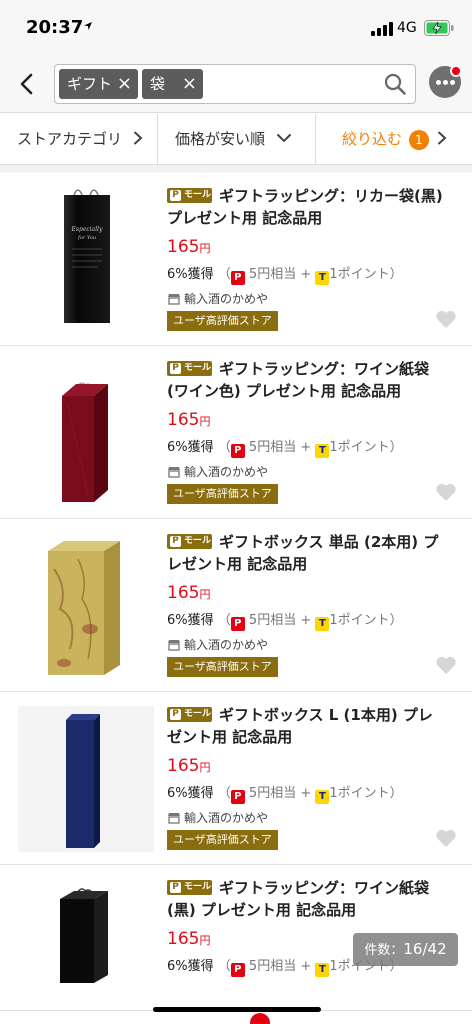  What do you see at coordinates (260, 1018) in the screenshot?
I see `bottom-nav-badge` at bounding box center [260, 1018].